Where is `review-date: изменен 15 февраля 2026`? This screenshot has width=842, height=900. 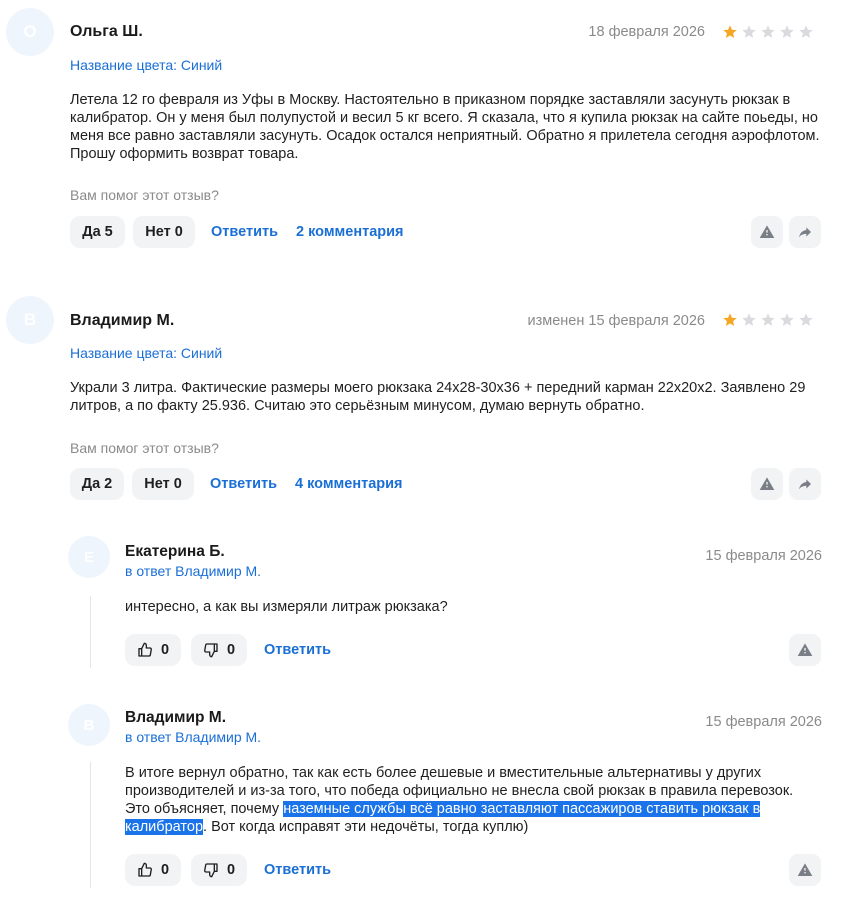 review-date: изменен 15 февраля 2026 is located at coordinates (616, 321).